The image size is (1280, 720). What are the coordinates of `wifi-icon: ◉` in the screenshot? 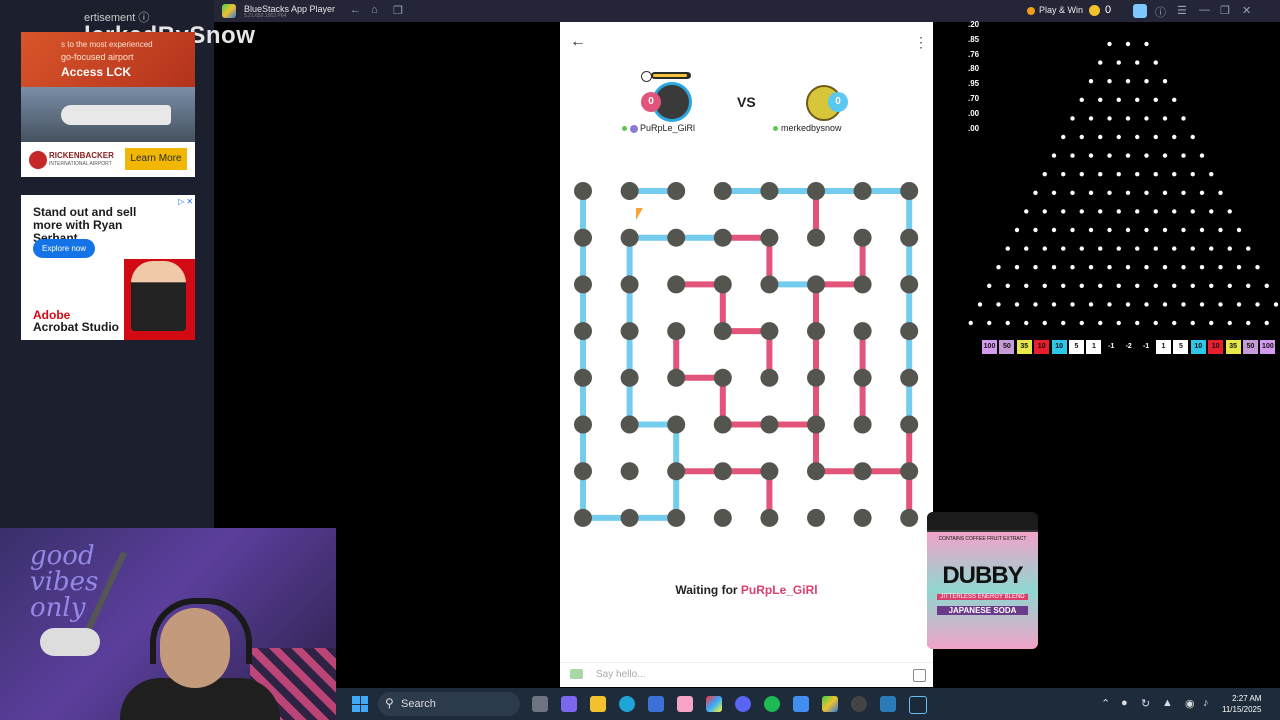 It's located at (1190, 703).